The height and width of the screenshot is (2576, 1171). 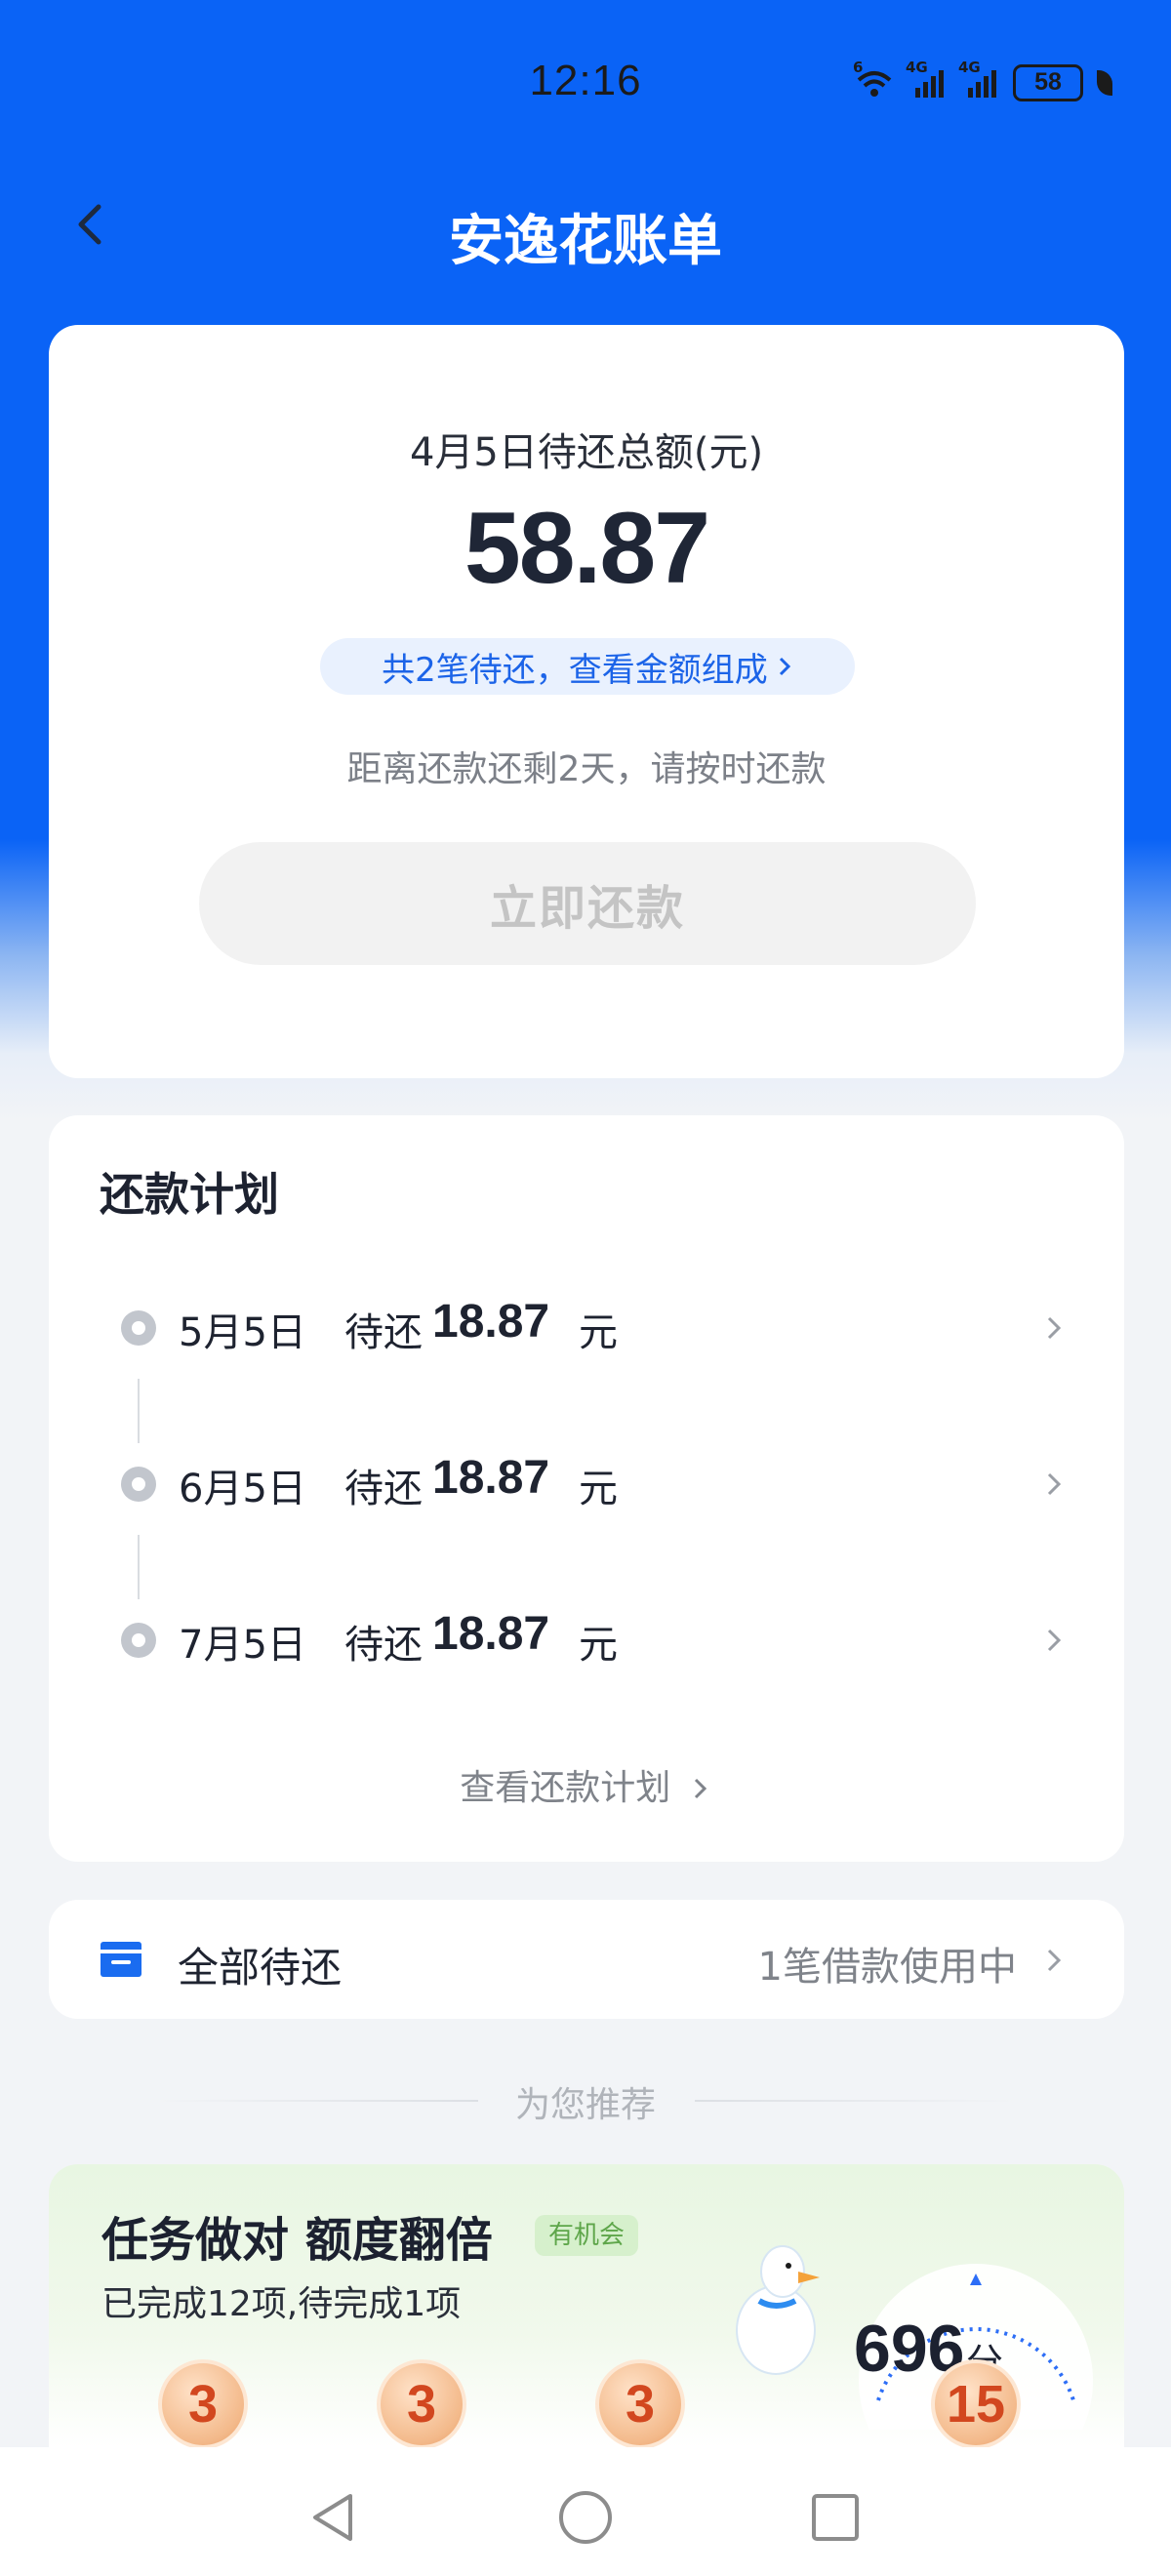 What do you see at coordinates (887, 1967) in the screenshot?
I see `all-pending-value: 1笔借款使用中` at bounding box center [887, 1967].